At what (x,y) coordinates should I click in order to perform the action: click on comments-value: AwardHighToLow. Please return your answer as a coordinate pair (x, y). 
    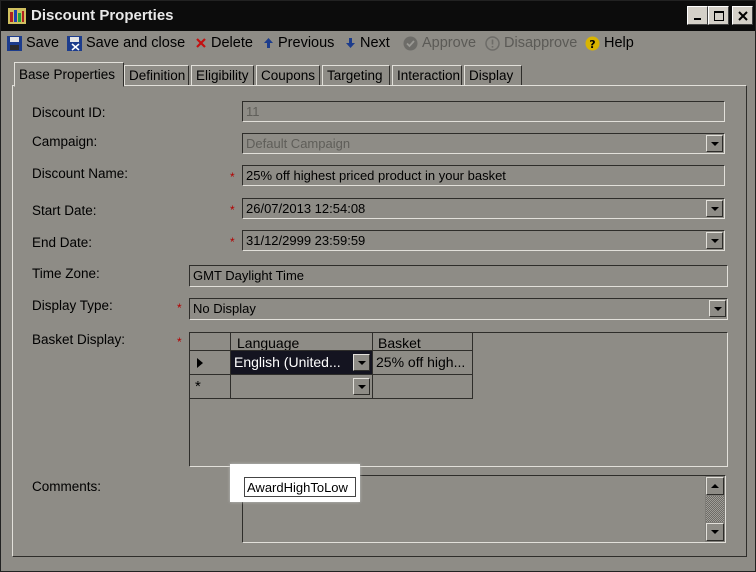
    Looking at the image, I should click on (300, 487).